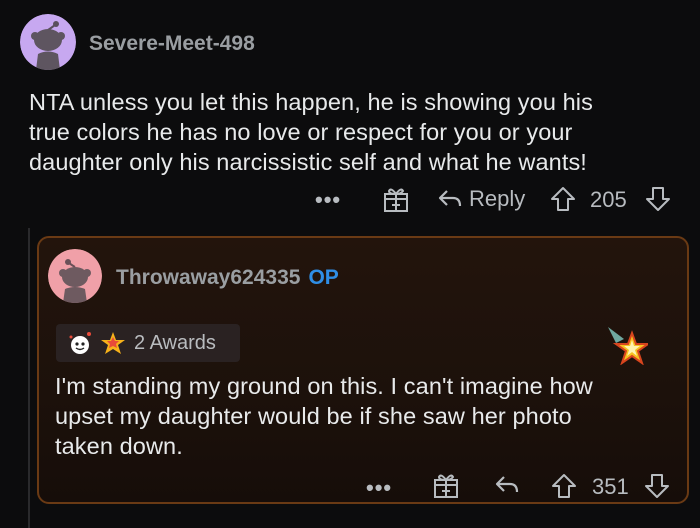 The height and width of the screenshot is (528, 700). I want to click on avatar, so click(48, 42).